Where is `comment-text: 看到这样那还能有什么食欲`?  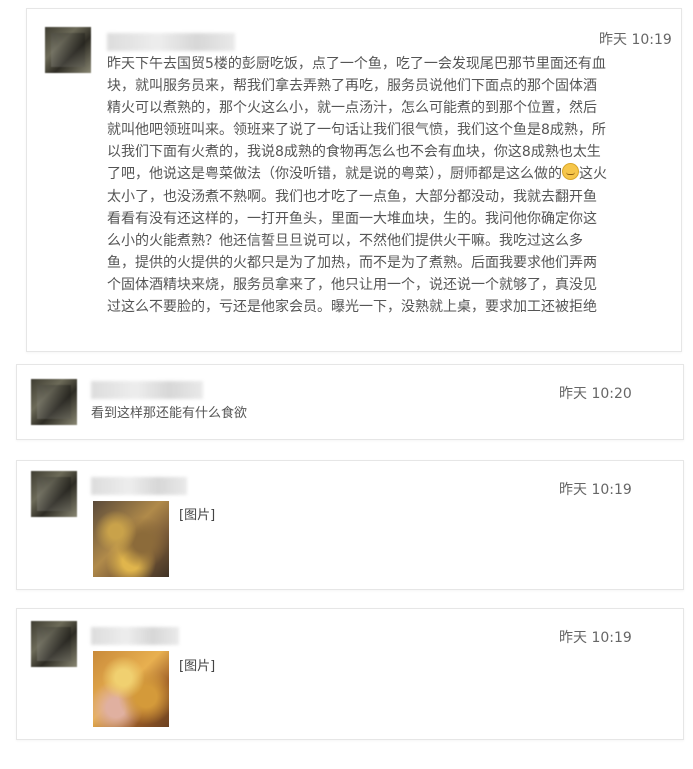 comment-text: 看到这样那还能有什么食欲 is located at coordinates (169, 413).